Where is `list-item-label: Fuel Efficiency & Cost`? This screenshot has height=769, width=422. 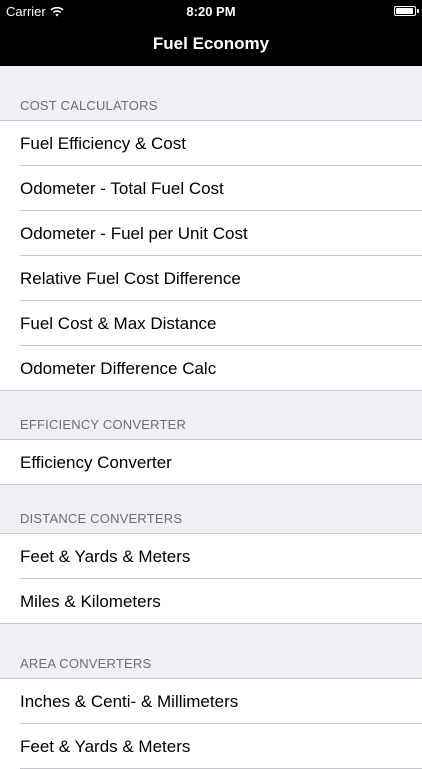 list-item-label: Fuel Efficiency & Cost is located at coordinates (103, 143).